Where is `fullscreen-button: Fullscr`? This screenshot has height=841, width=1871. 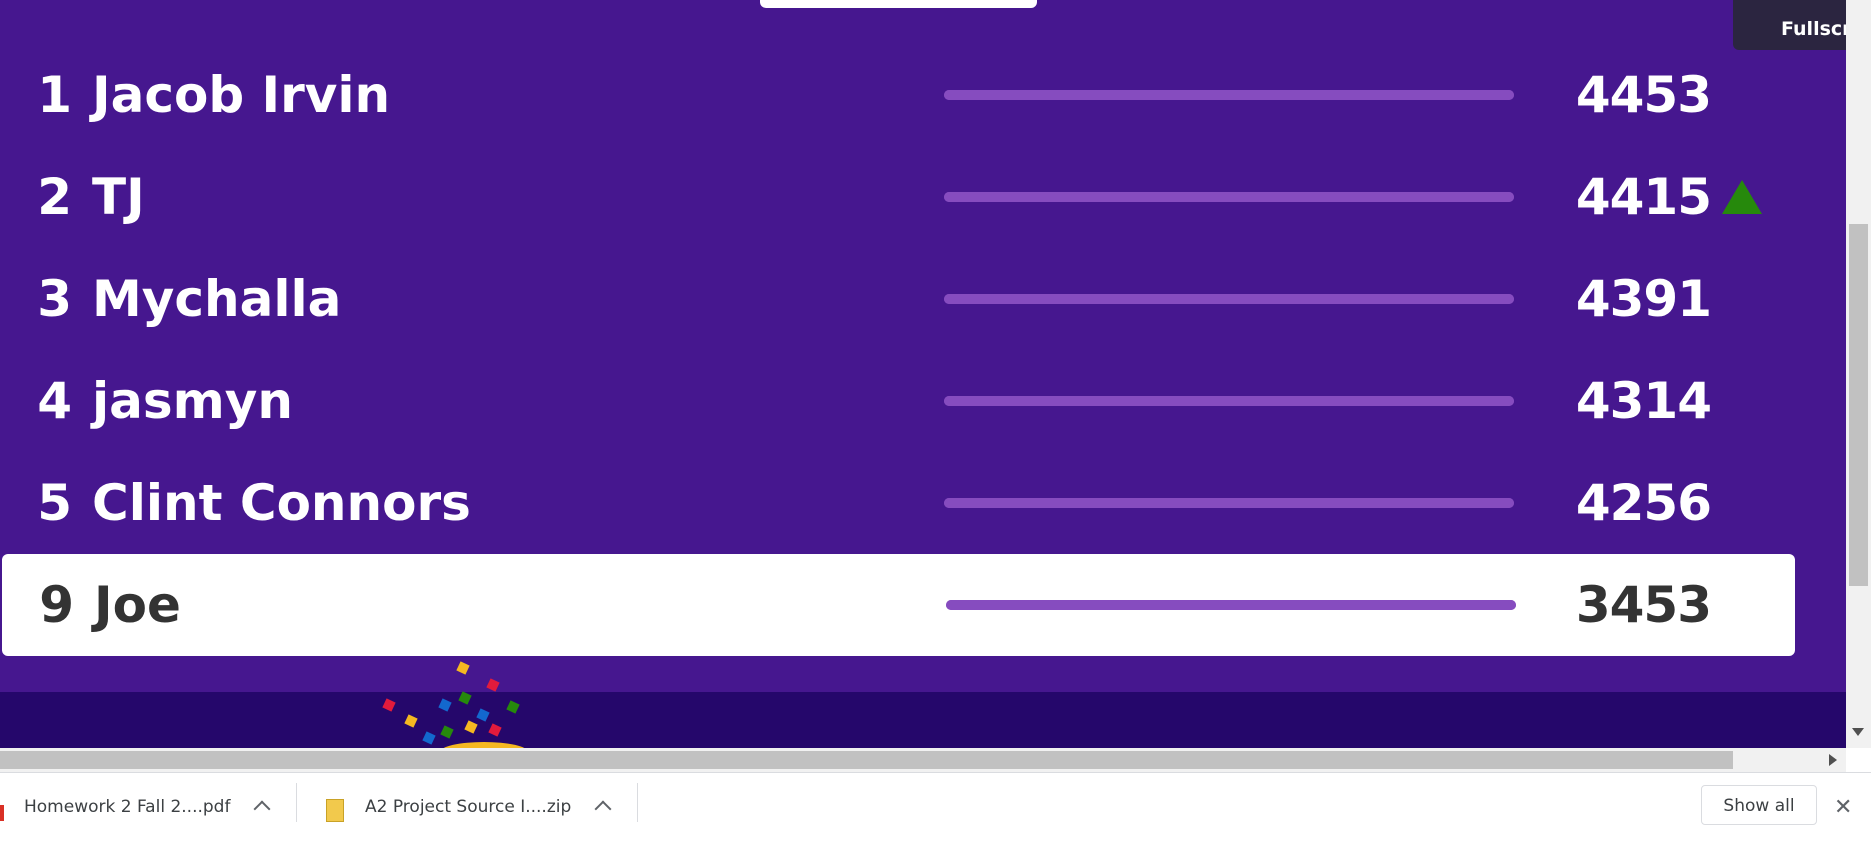 fullscreen-button: Fullscr is located at coordinates (1789, 25).